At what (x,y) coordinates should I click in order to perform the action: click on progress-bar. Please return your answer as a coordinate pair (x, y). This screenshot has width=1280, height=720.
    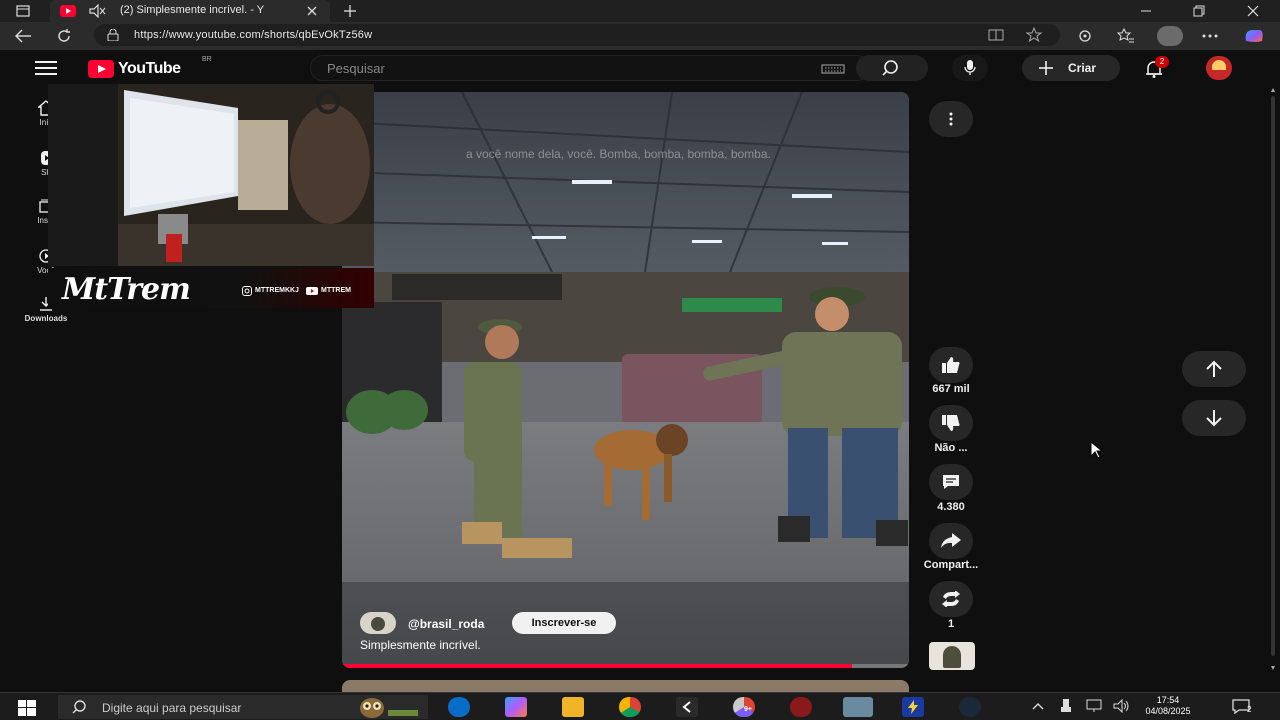
    Looking at the image, I should click on (625, 666).